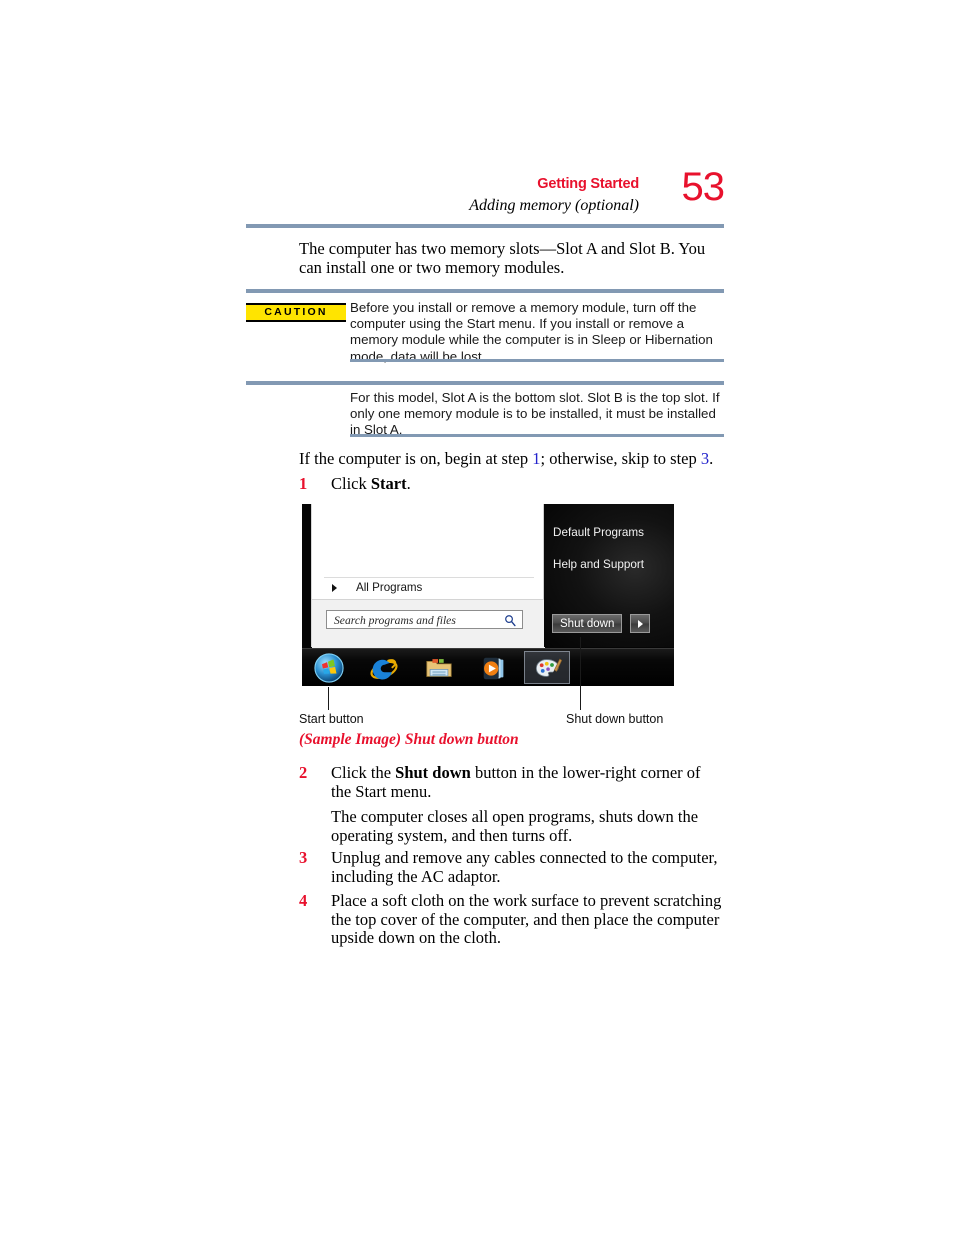 The image size is (954, 1235). Describe the element at coordinates (485, 226) in the screenshot. I see `header-rule` at that location.